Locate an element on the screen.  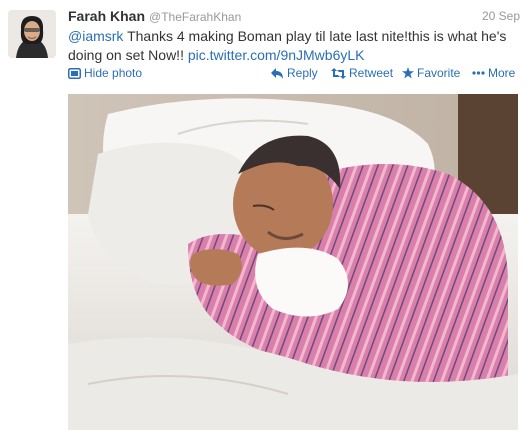
hide-photo-button: Hide photo is located at coordinates (105, 73).